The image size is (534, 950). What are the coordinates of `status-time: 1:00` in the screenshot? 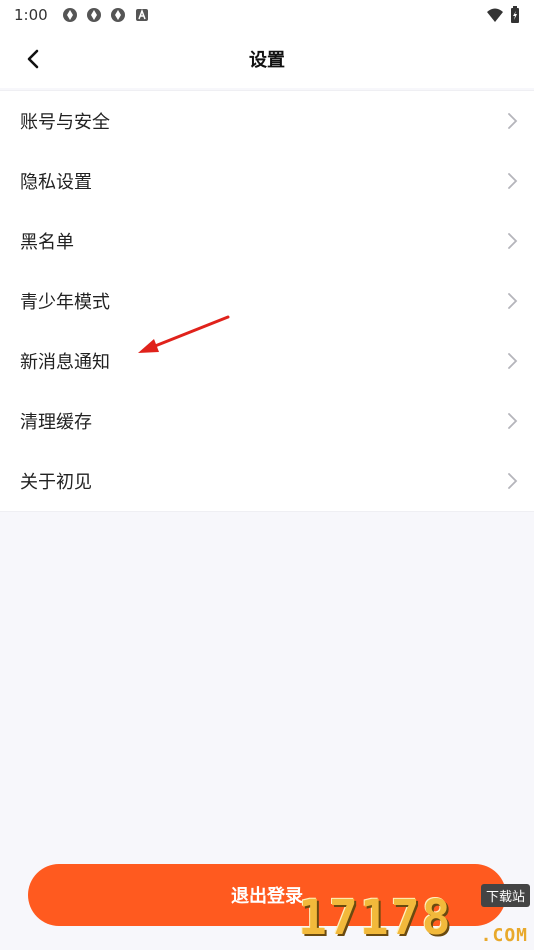 It's located at (31, 15).